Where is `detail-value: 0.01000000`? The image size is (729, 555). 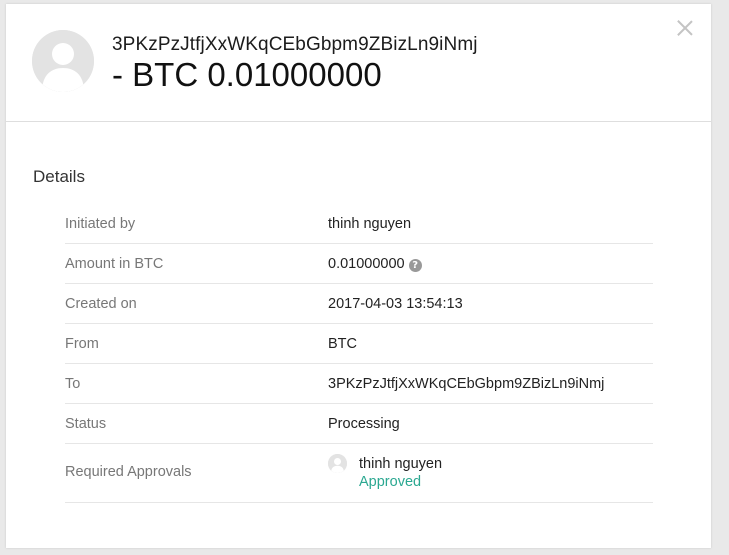 detail-value: 0.01000000 is located at coordinates (366, 264).